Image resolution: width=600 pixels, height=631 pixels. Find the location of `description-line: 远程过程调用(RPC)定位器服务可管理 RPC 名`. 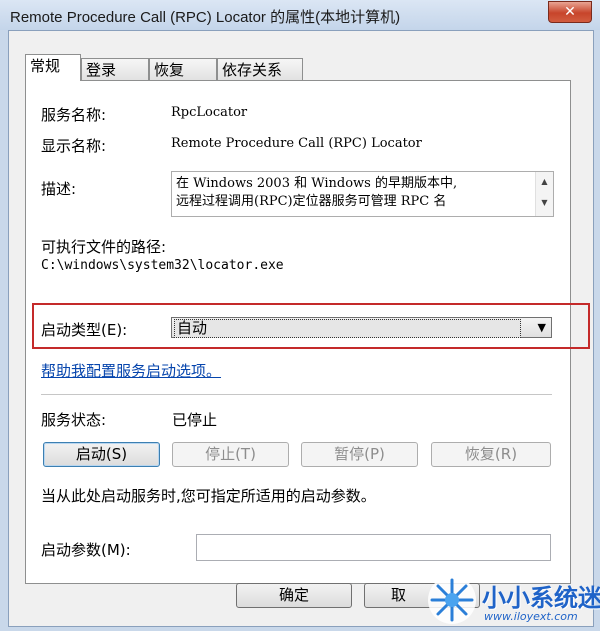

description-line: 远程过程调用(RPC)定位器服务可管理 RPC 名 is located at coordinates (311, 201).